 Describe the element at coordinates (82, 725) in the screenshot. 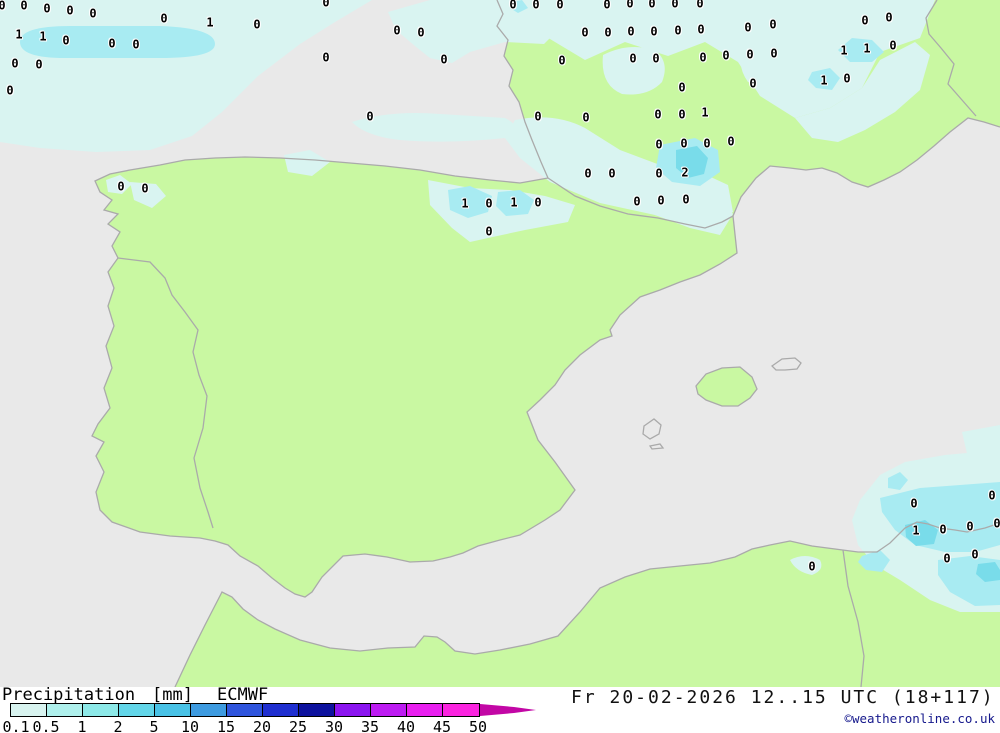

I see `legend-tick-label: 1` at that location.